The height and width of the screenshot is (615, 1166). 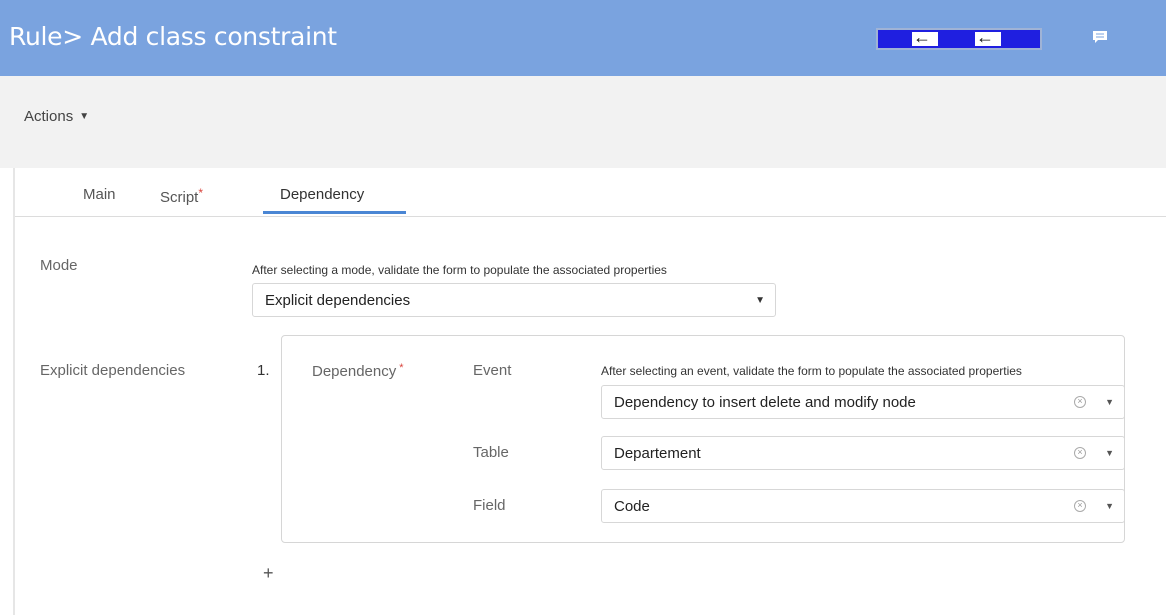 I want to click on explicit-dependencies-label: Explicit dependencies, so click(x=113, y=370).